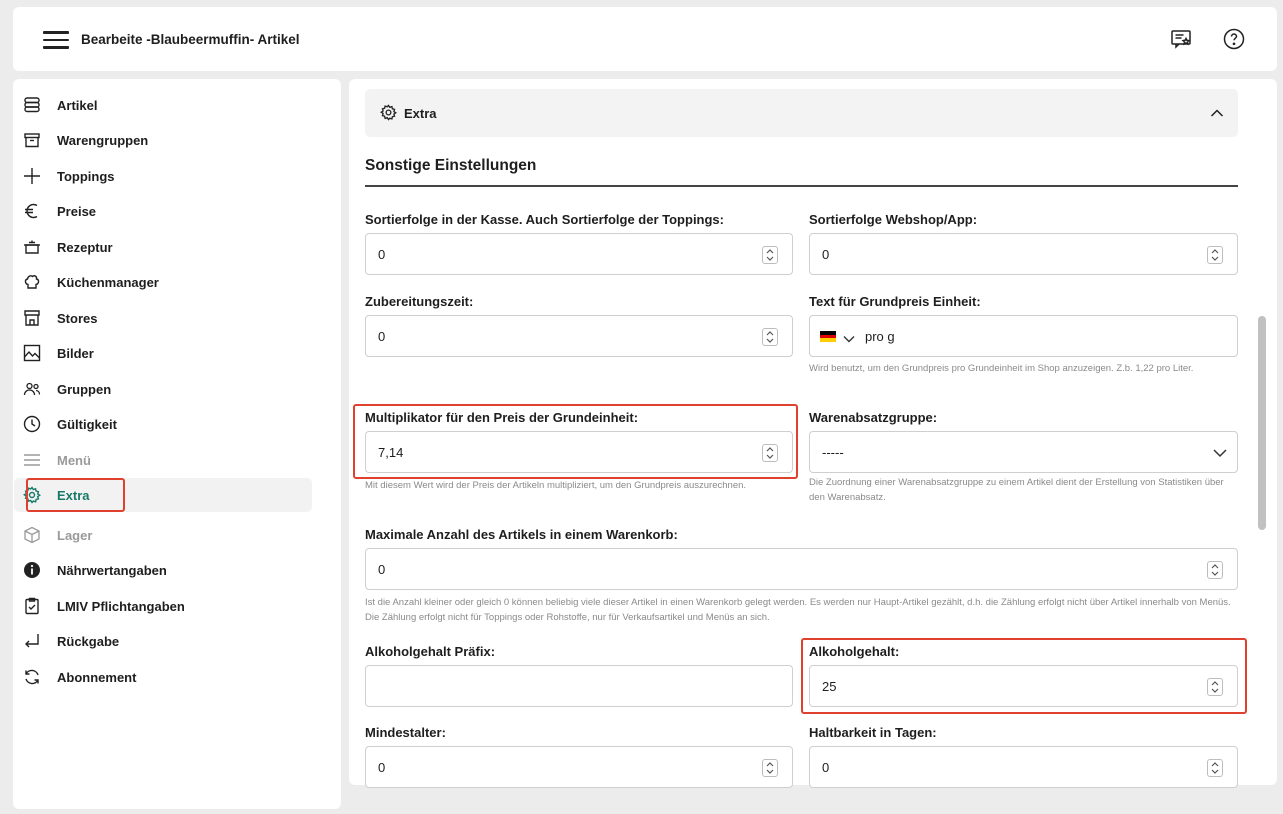 The image size is (1283, 814). I want to click on mindestalter-input: 0, so click(579, 767).